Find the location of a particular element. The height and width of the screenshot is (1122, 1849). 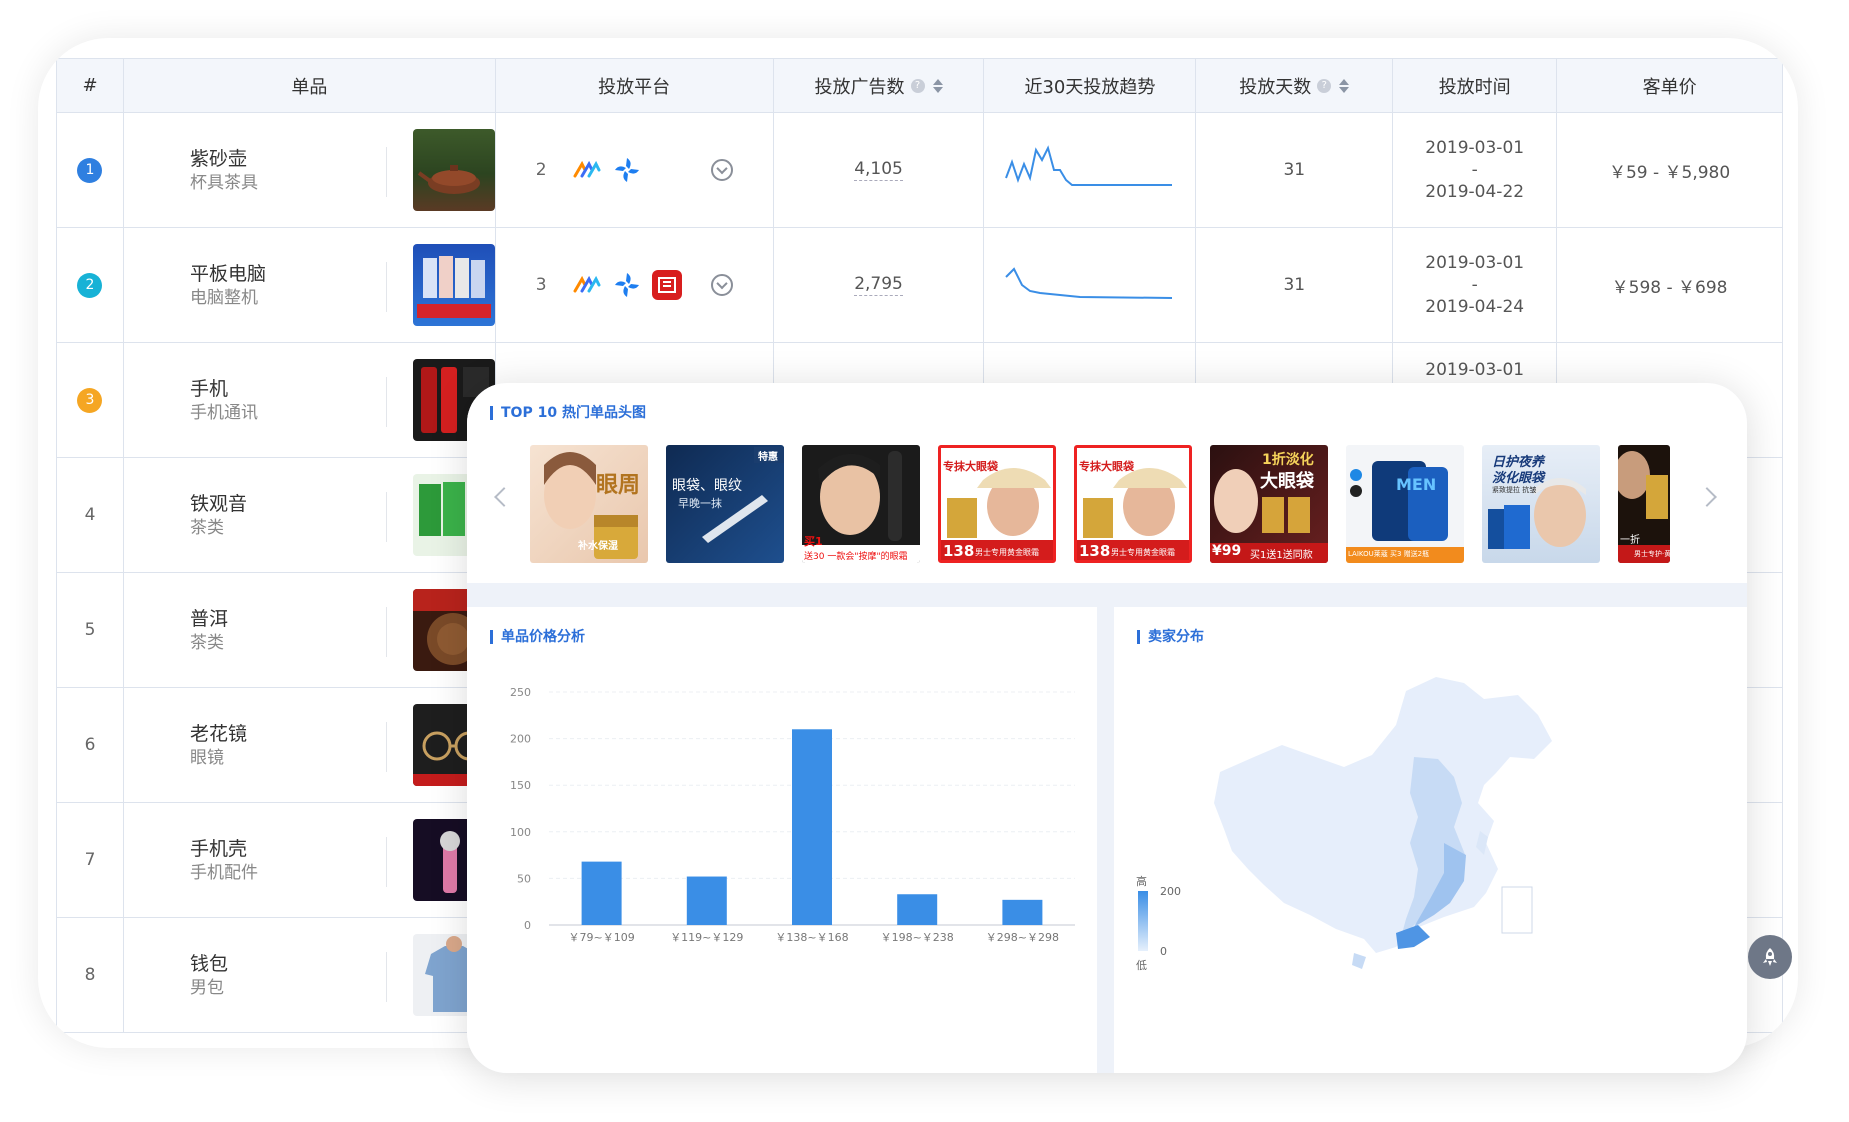

legend-min: 0 is located at coordinates (1163, 951).